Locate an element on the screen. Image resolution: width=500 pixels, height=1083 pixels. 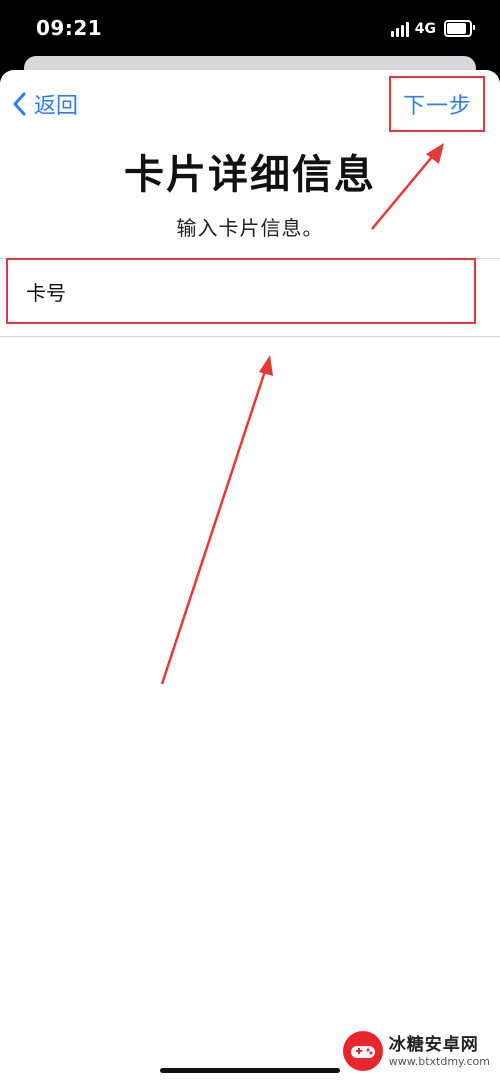
chevron-left-icon is located at coordinates (19, 104).